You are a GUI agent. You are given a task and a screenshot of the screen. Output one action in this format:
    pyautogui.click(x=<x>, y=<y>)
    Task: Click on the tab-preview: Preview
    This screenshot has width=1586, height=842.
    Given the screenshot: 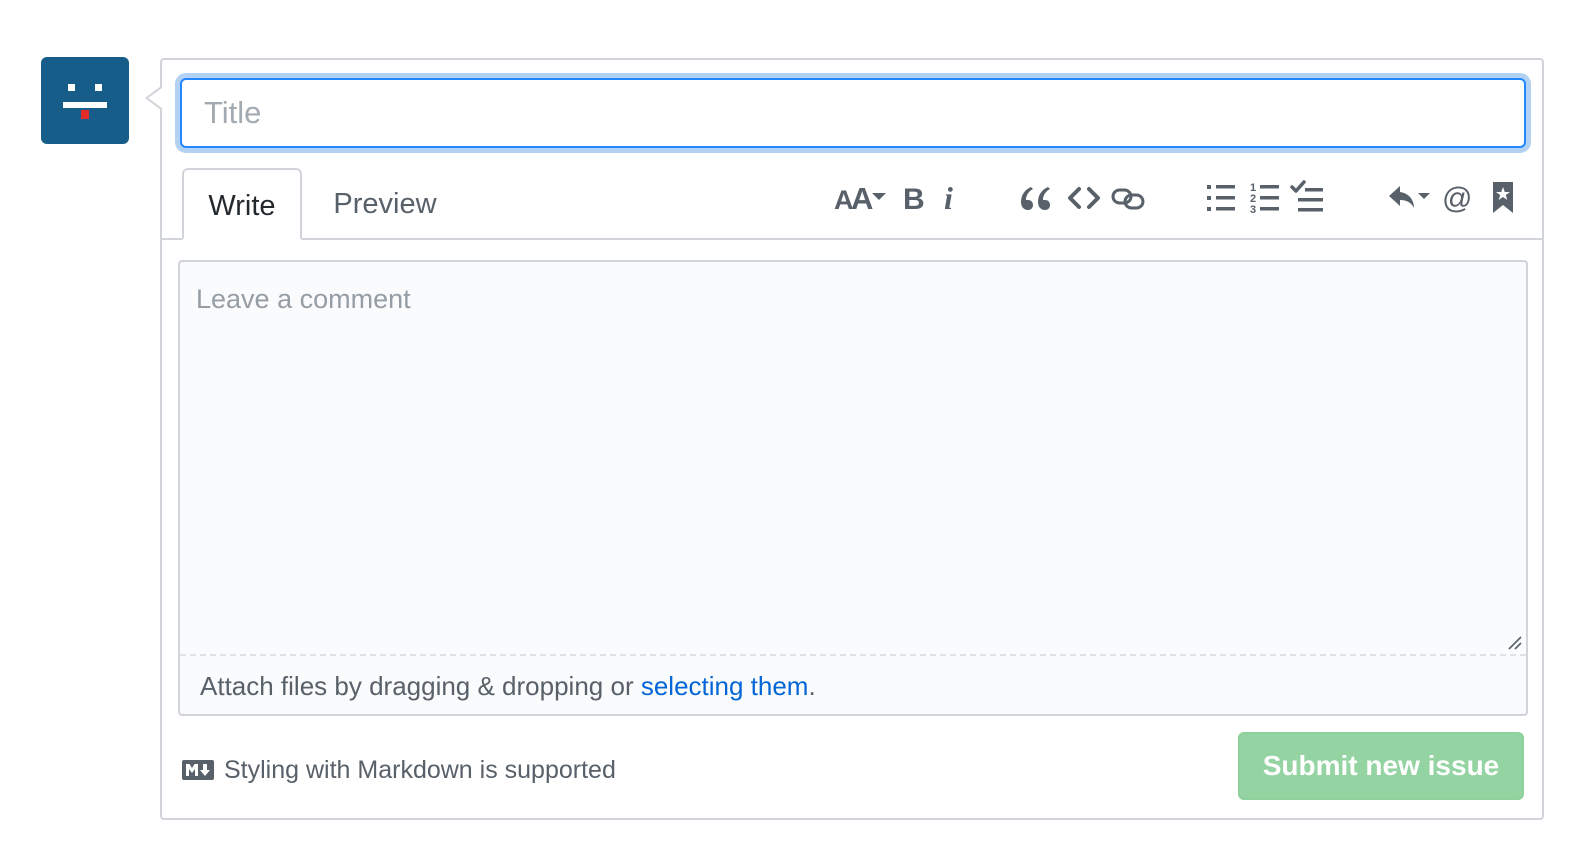 What is the action you would take?
    pyautogui.click(x=385, y=204)
    